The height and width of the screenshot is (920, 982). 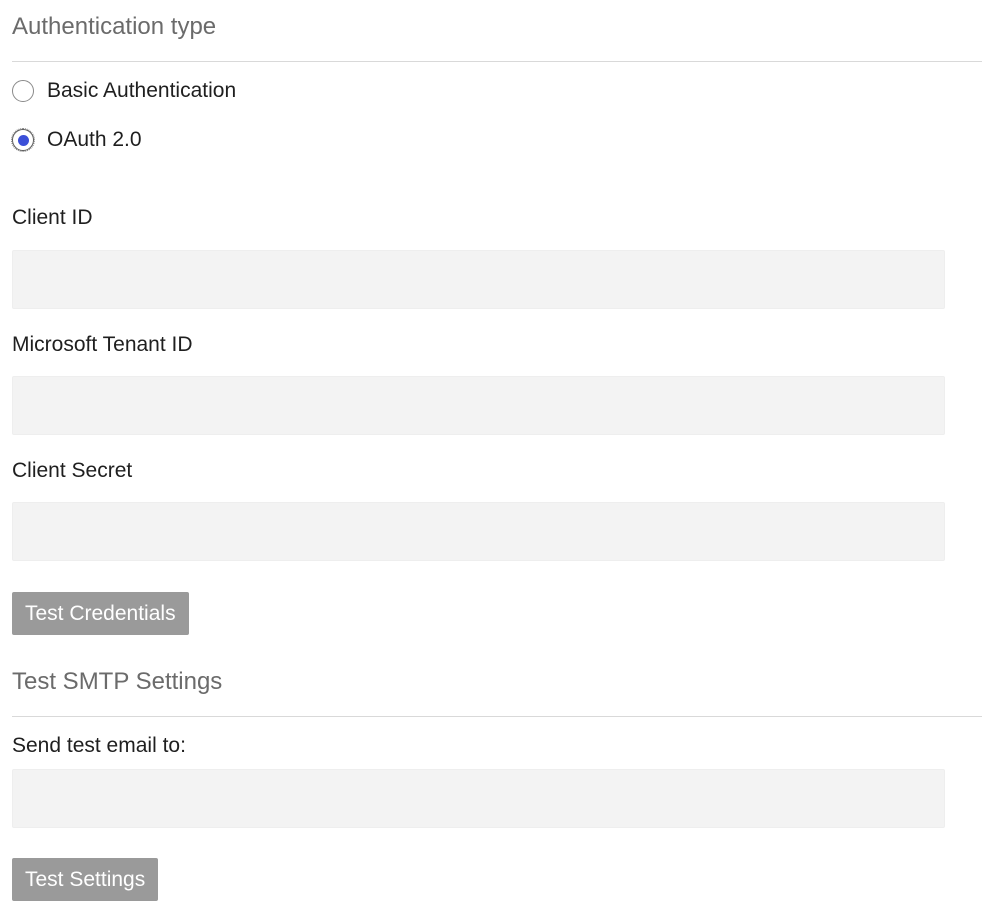 I want to click on radio-label: OAuth 2.0, so click(x=94, y=139).